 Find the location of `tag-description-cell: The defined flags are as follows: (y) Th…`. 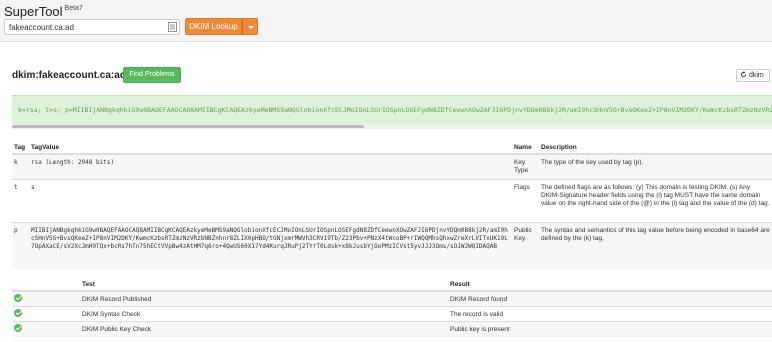

tag-description-cell: The defined flags are as follows: (y) Th… is located at coordinates (655, 201).